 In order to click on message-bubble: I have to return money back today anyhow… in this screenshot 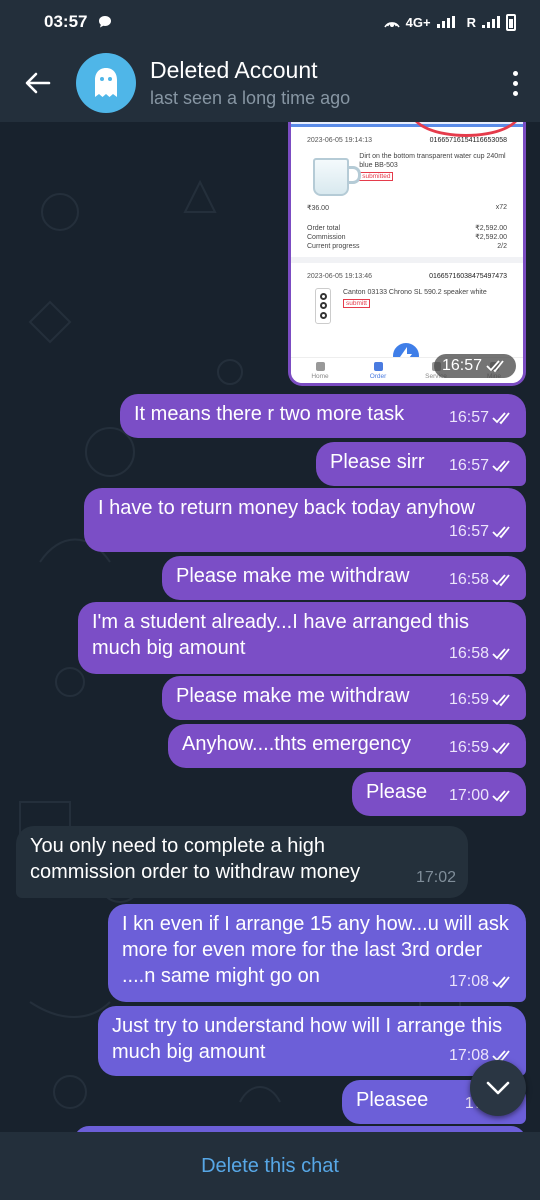, I will do `click(305, 520)`.